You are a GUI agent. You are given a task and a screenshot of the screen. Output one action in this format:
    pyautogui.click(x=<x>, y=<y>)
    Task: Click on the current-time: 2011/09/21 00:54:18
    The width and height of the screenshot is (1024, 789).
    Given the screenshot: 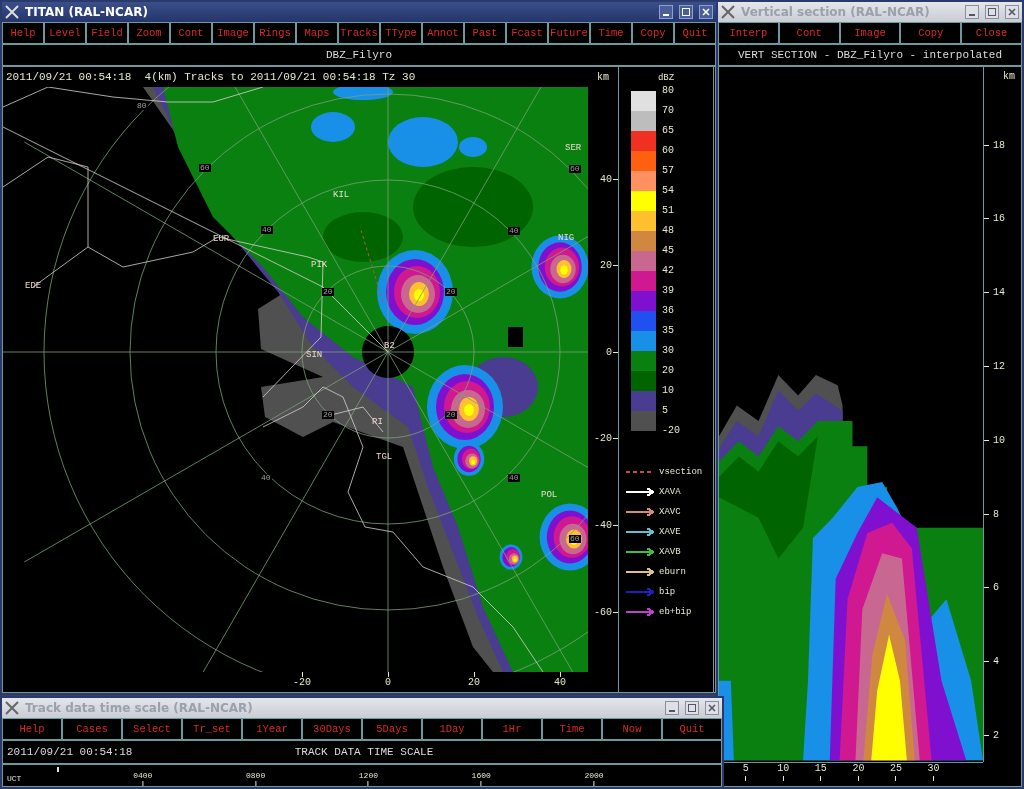 What is the action you would take?
    pyautogui.click(x=70, y=752)
    